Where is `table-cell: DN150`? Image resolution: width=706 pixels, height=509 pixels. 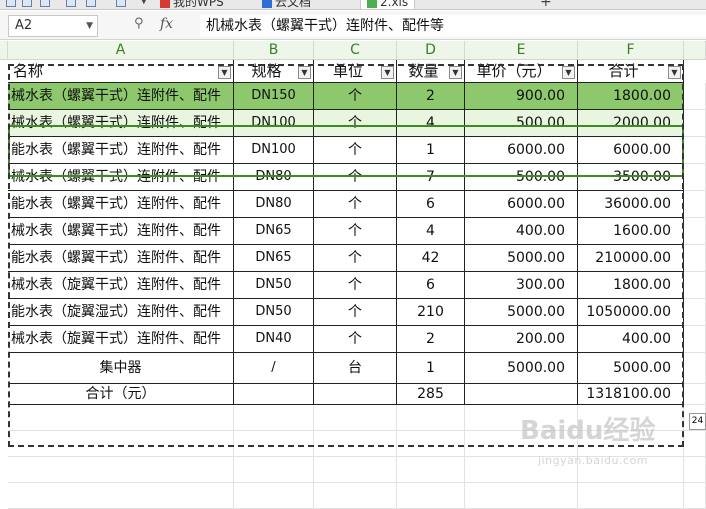 table-cell: DN150 is located at coordinates (274, 96).